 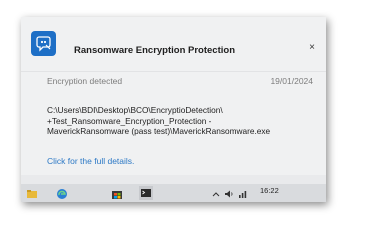 I want to click on file-explorer-icon, so click(x=32, y=193).